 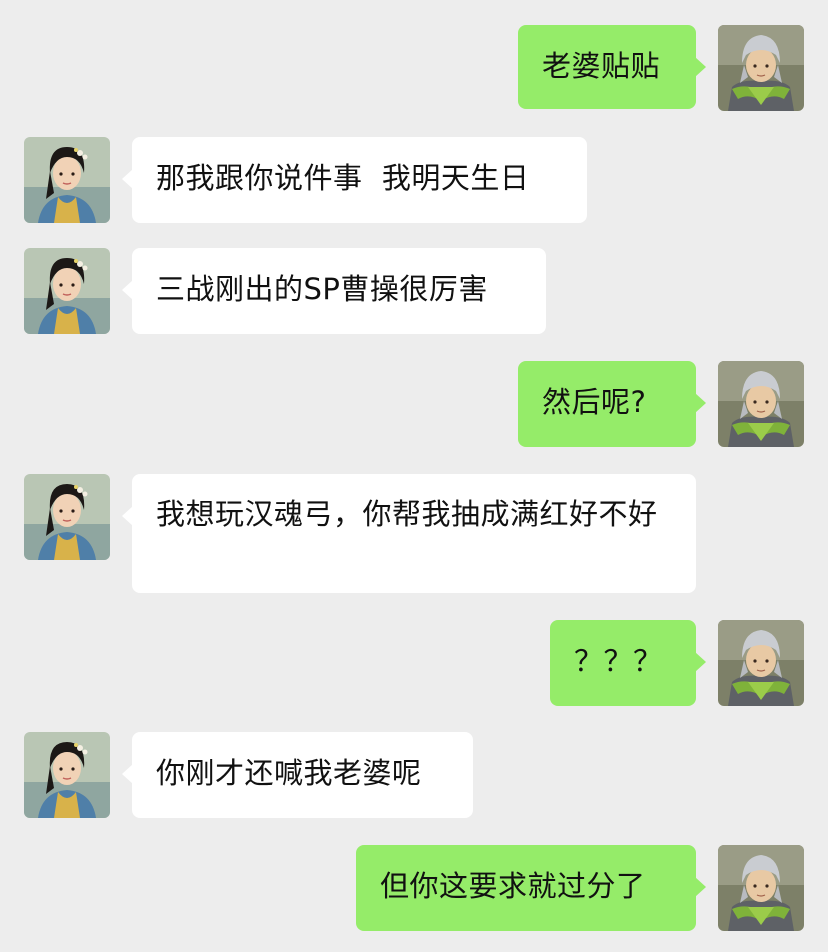 I want to click on message-bubble-incoming: 我想玩汉魂弓，你帮我抽成满红好不好, so click(x=409, y=533).